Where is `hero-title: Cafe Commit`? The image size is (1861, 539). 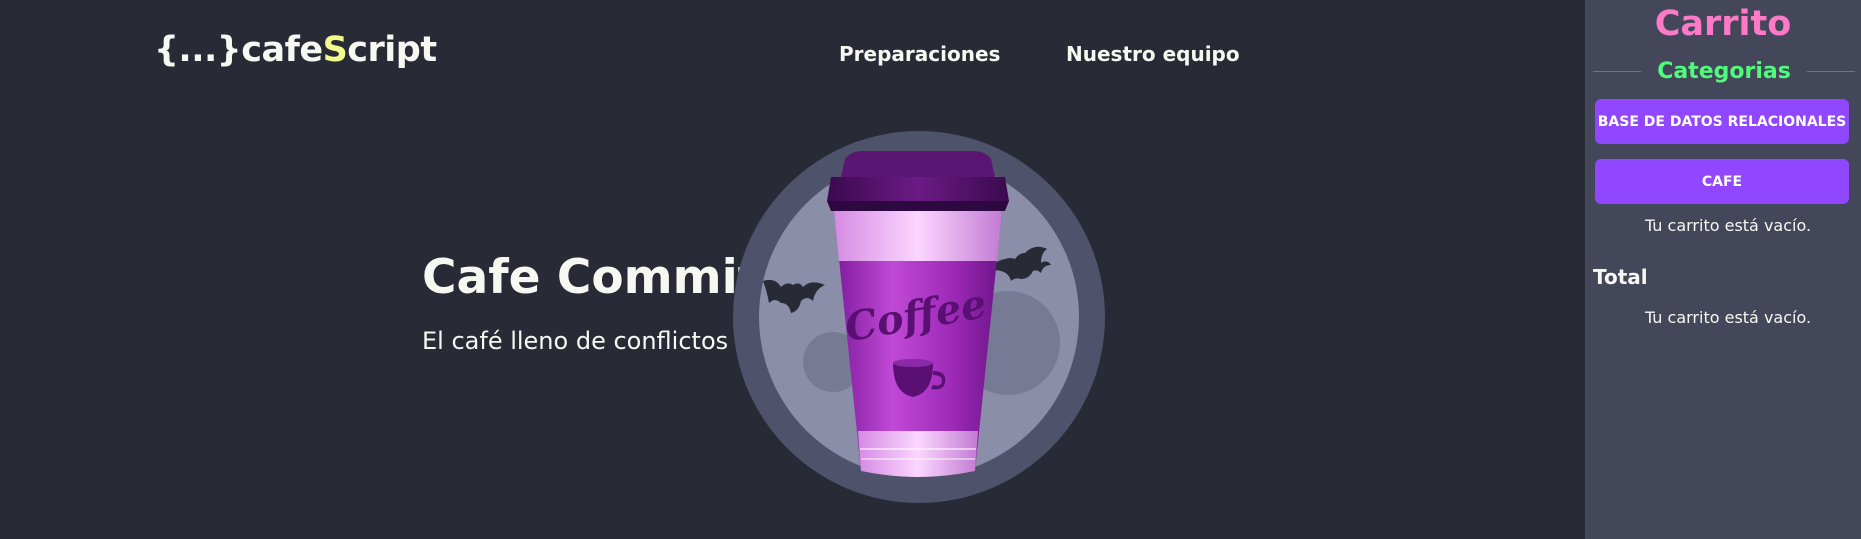
hero-title: Cafe Commit is located at coordinates (591, 277).